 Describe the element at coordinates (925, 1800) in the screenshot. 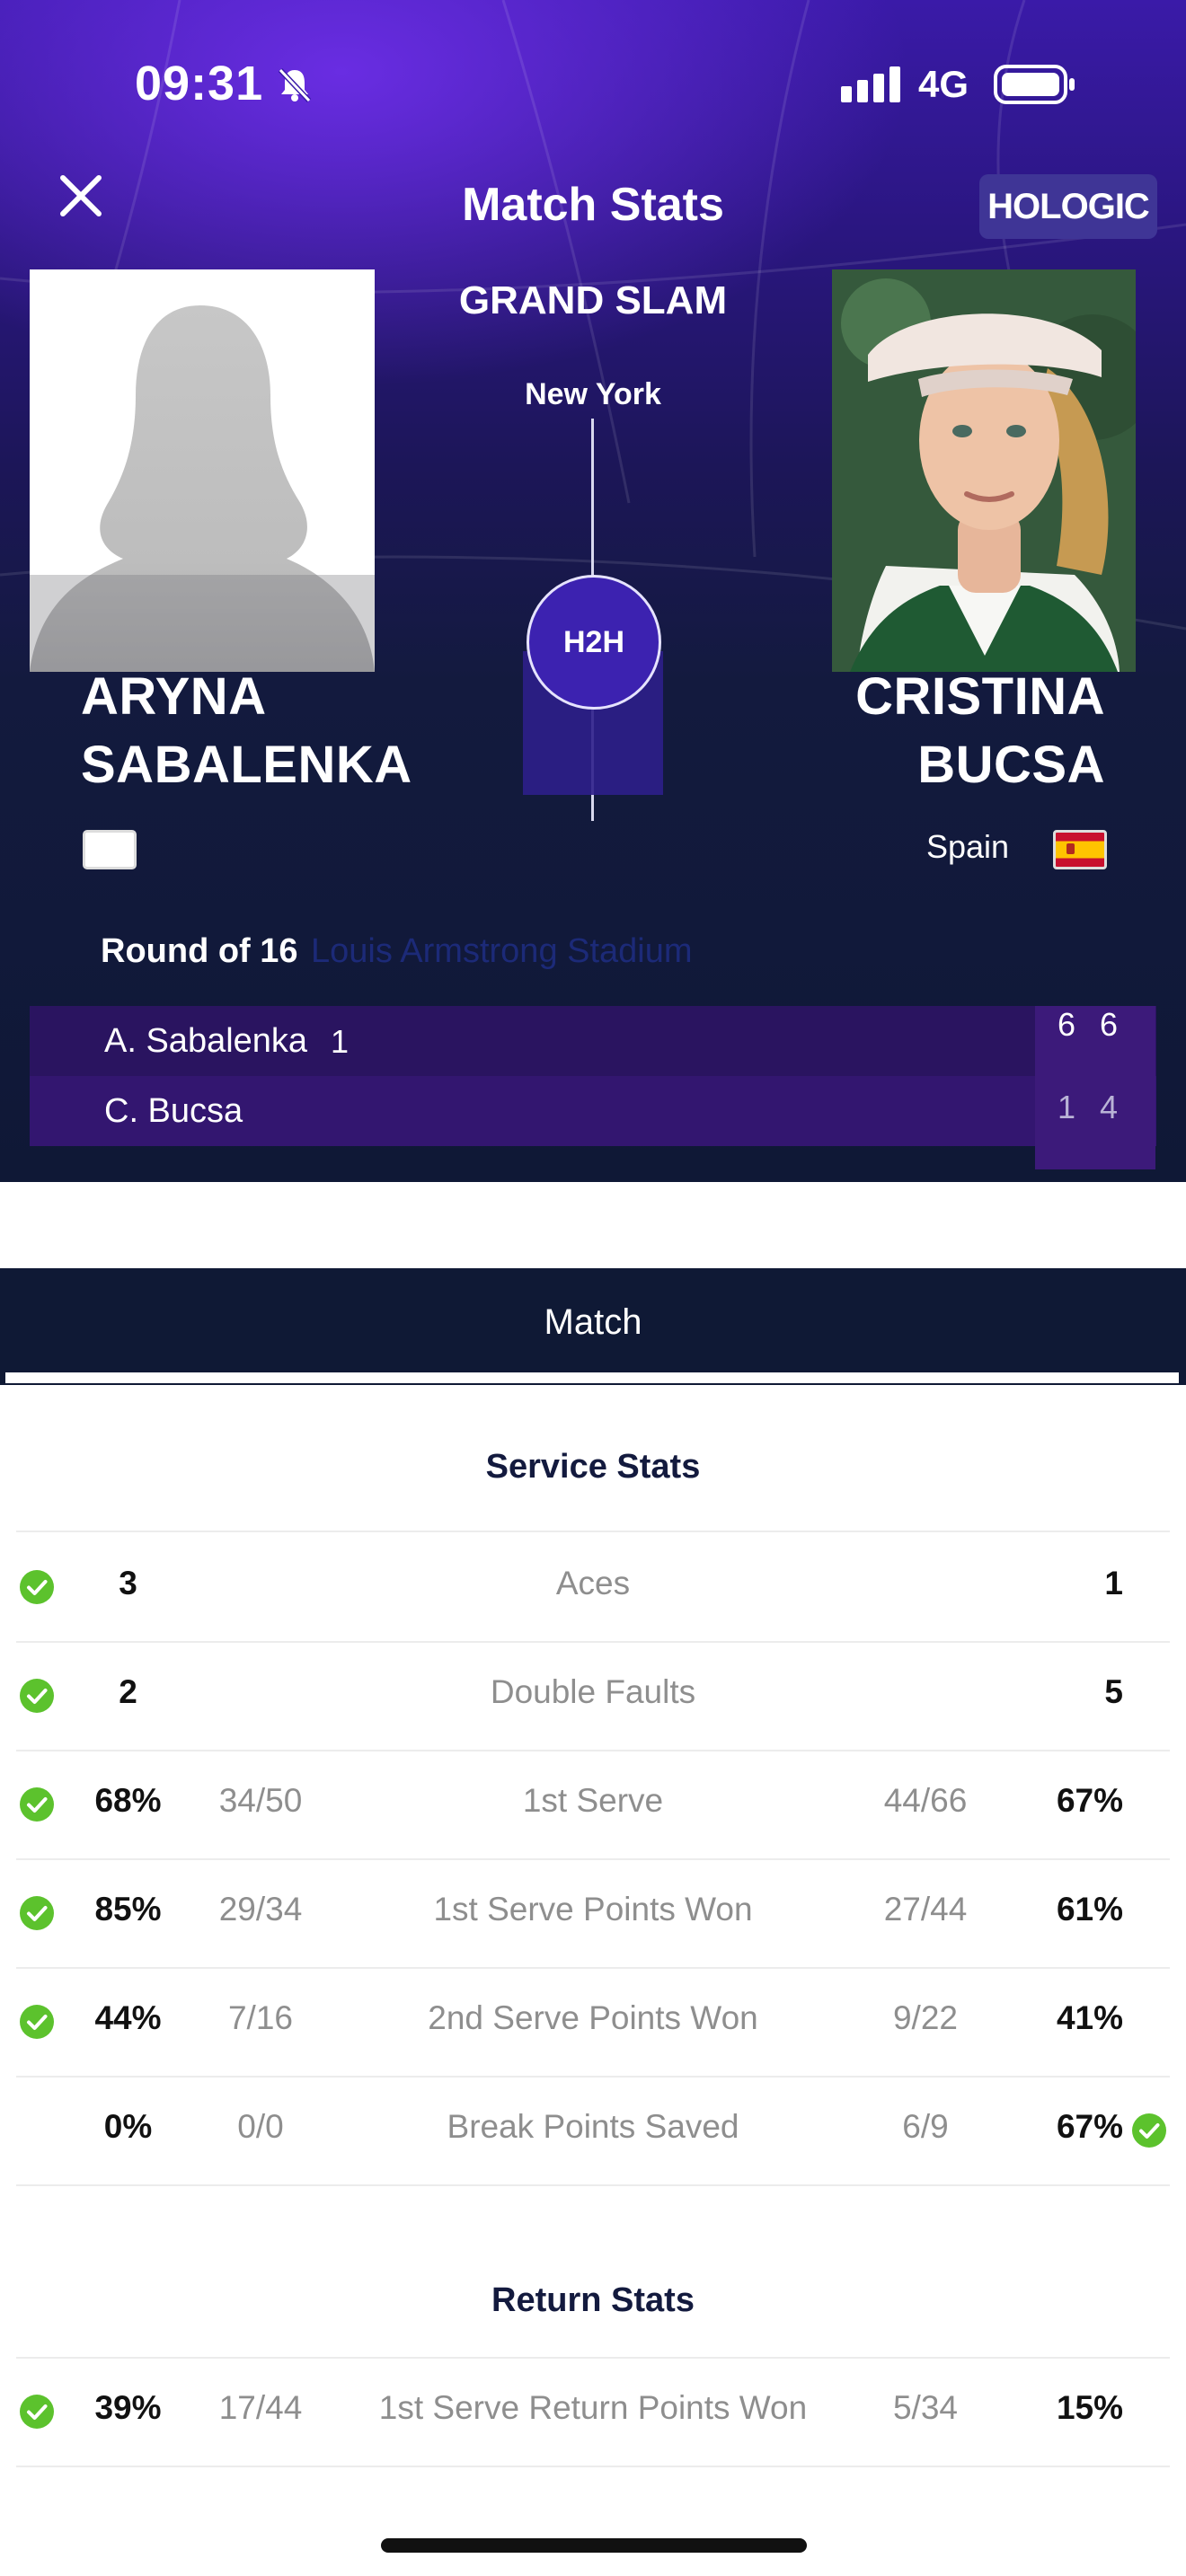

I see `player2-stat-fraction: 44/66` at that location.